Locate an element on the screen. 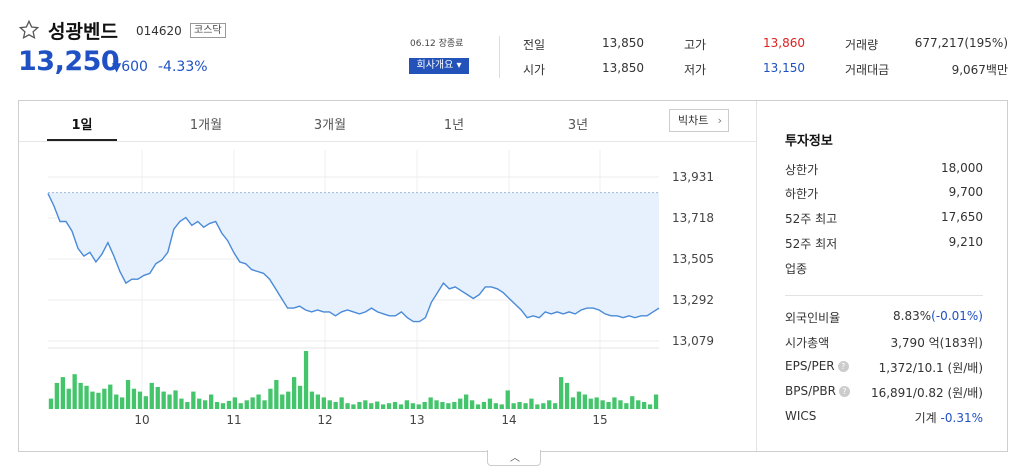 This screenshot has width=1026, height=474. chevron-up-icon: ︿ is located at coordinates (515, 458).